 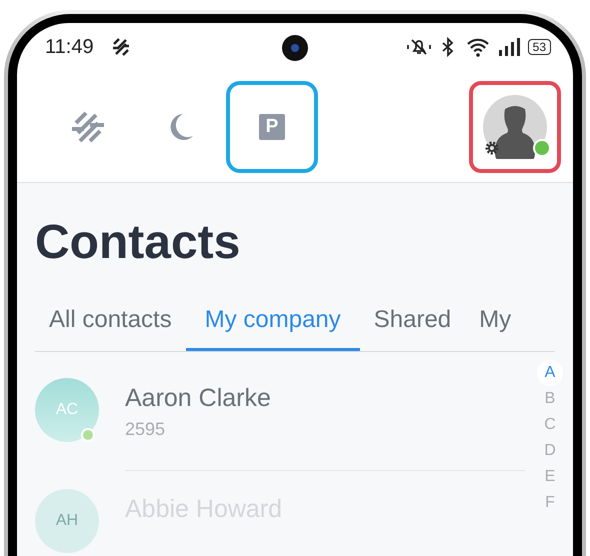 I want to click on contact-avatar: AC, so click(x=67, y=410).